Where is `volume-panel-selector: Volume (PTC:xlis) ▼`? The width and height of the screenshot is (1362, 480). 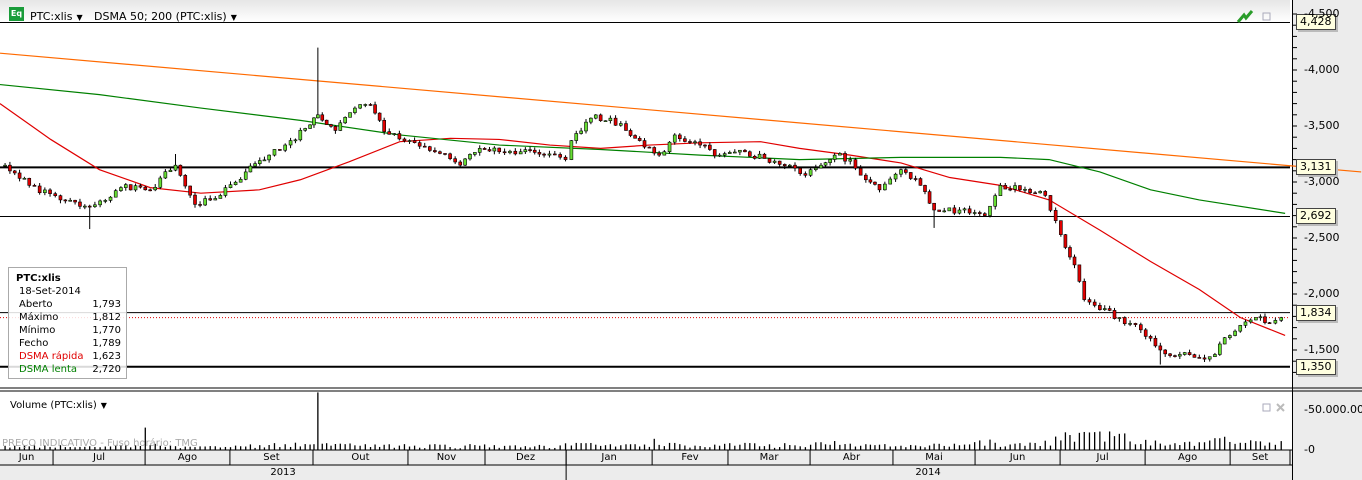 volume-panel-selector: Volume (PTC:xlis) ▼ is located at coordinates (58, 405).